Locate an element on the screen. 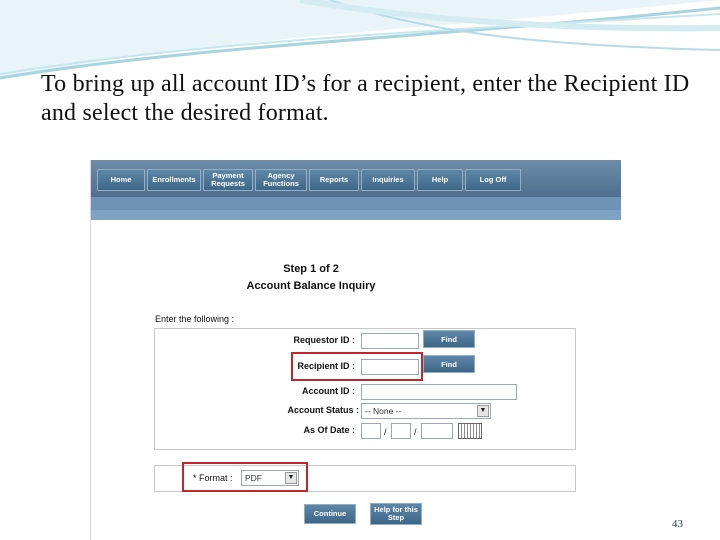  header-swoosh-decoration is located at coordinates (360, 40).